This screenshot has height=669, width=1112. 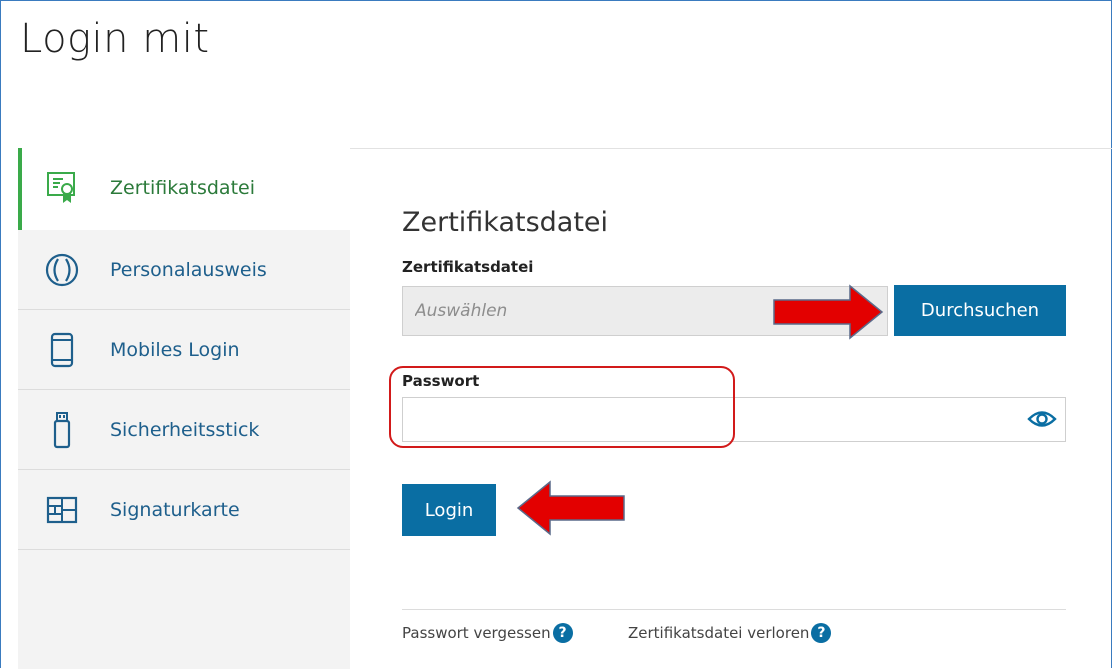 What do you see at coordinates (175, 509) in the screenshot?
I see `sidebar-item-label: Signaturkarte` at bounding box center [175, 509].